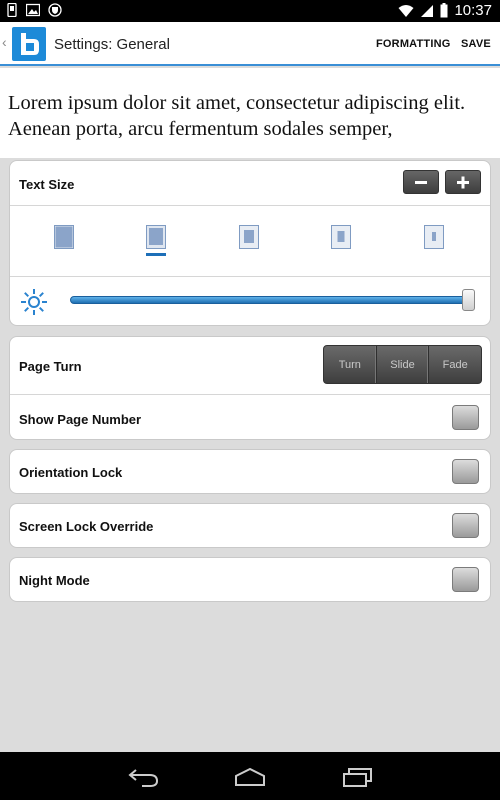 The image size is (500, 800). Describe the element at coordinates (86, 526) in the screenshot. I see `screen-lock-override-label: Screen Lock Override` at that location.